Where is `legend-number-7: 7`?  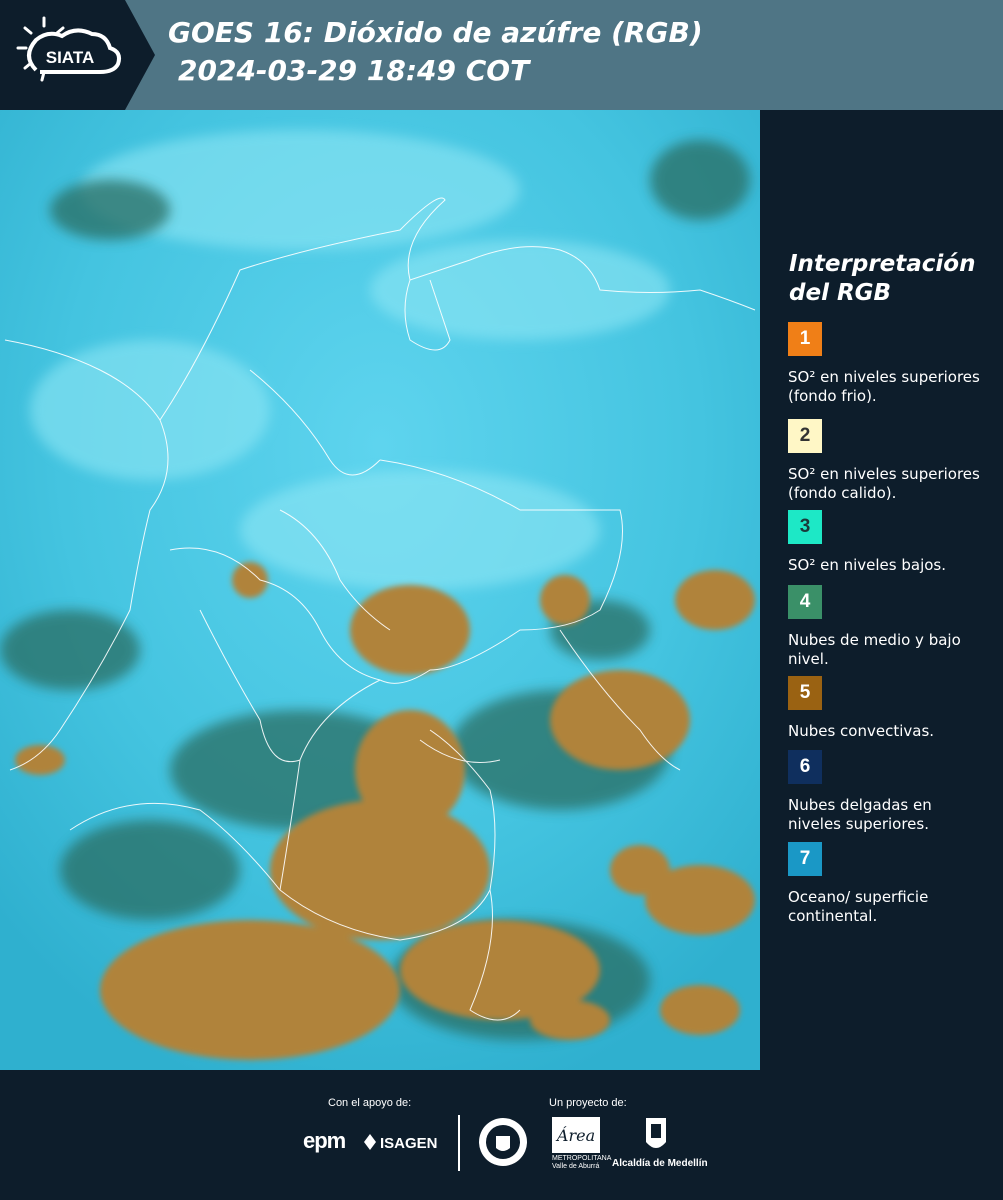
legend-number-7: 7 is located at coordinates (805, 858).